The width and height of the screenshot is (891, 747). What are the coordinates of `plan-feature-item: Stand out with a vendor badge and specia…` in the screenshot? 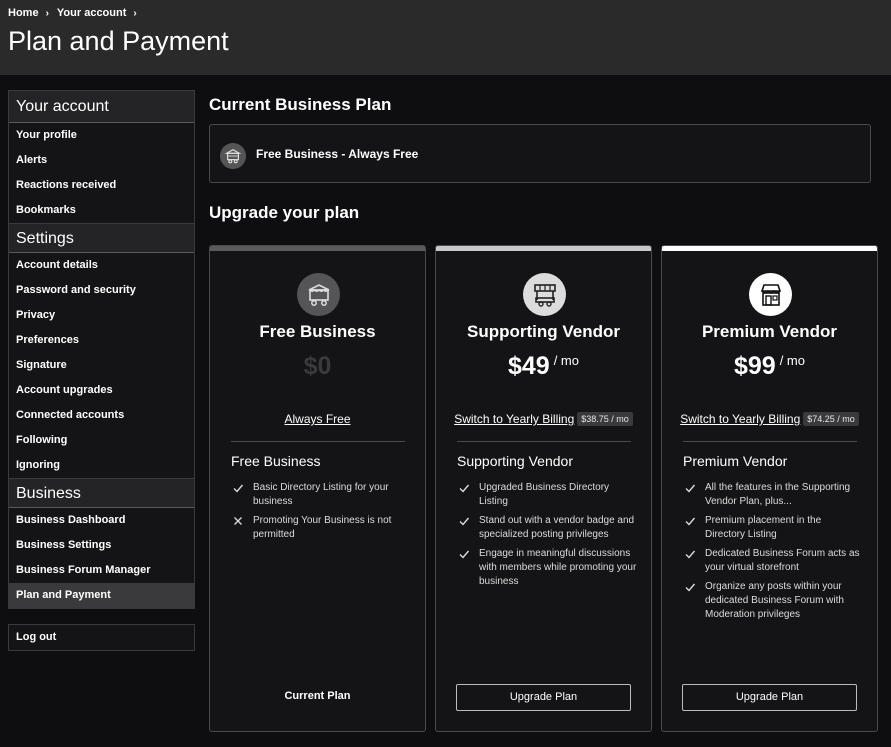 It's located at (547, 528).